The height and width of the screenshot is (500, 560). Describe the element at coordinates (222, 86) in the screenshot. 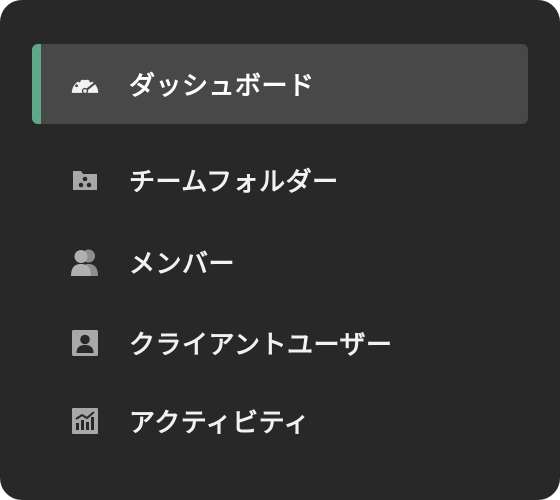

I see `sidebar-item-label: ダッシュボード` at that location.